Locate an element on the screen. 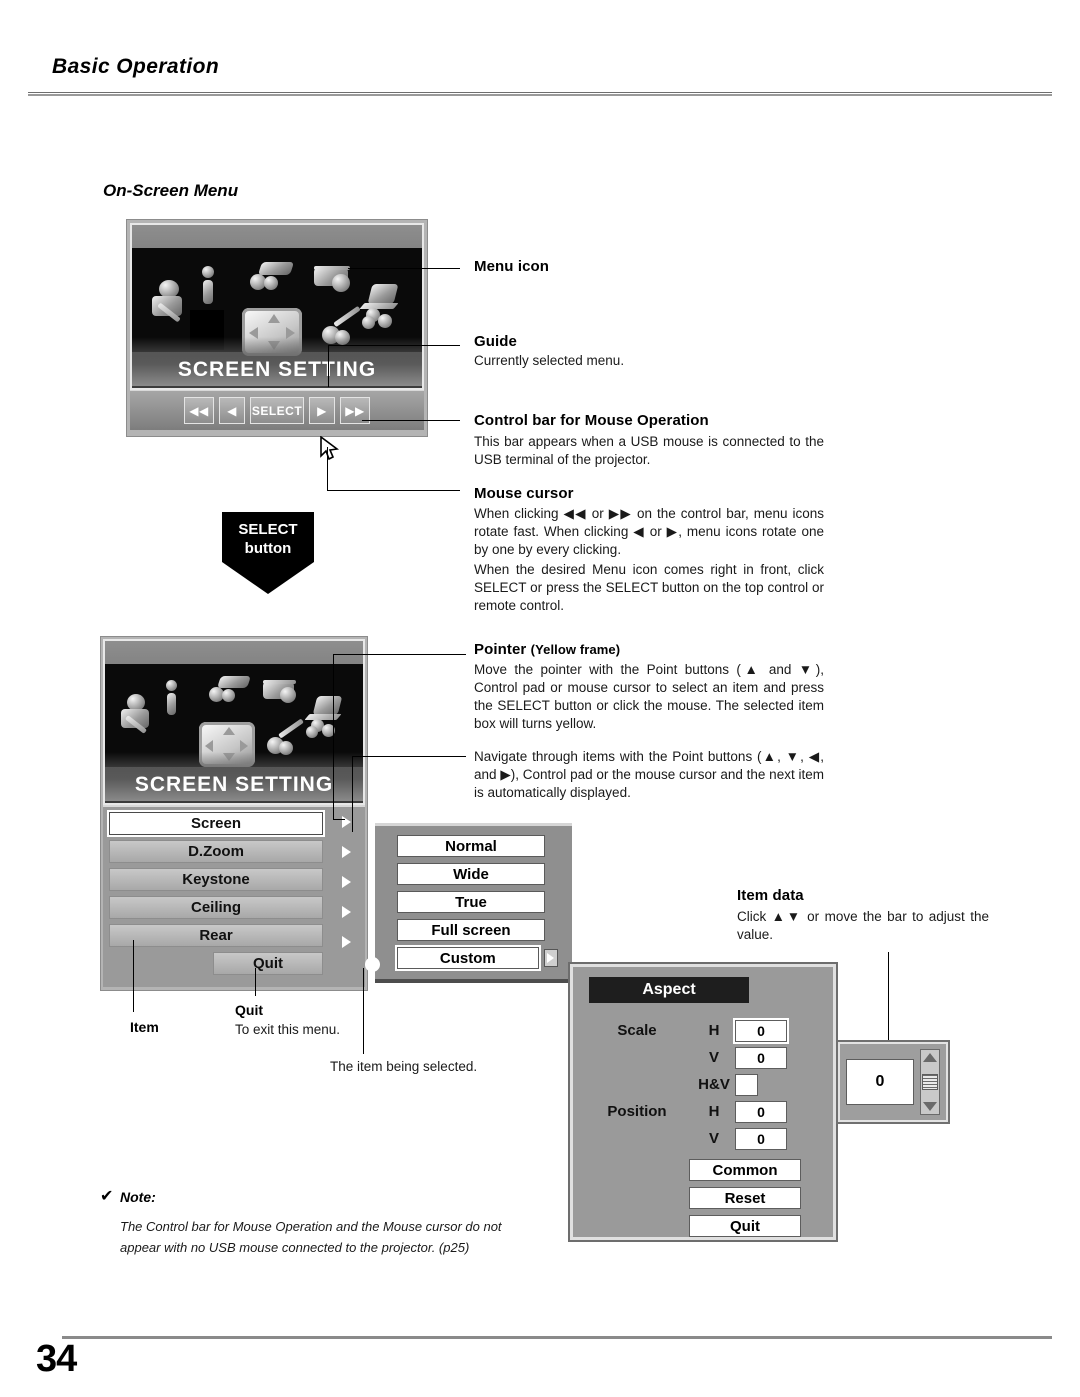 The image size is (1080, 1397). pointer-heading-text: Pointer is located at coordinates (500, 649).